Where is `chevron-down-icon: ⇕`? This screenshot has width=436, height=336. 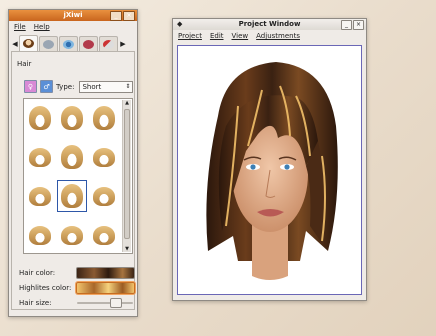
chevron-down-icon: ⇕ is located at coordinates (128, 86).